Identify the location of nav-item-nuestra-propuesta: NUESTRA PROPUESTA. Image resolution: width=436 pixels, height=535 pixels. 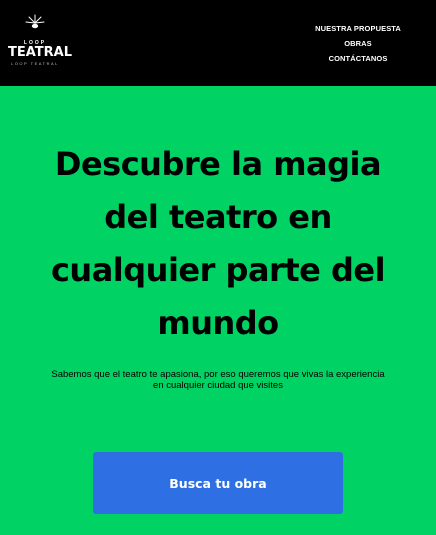
(358, 28).